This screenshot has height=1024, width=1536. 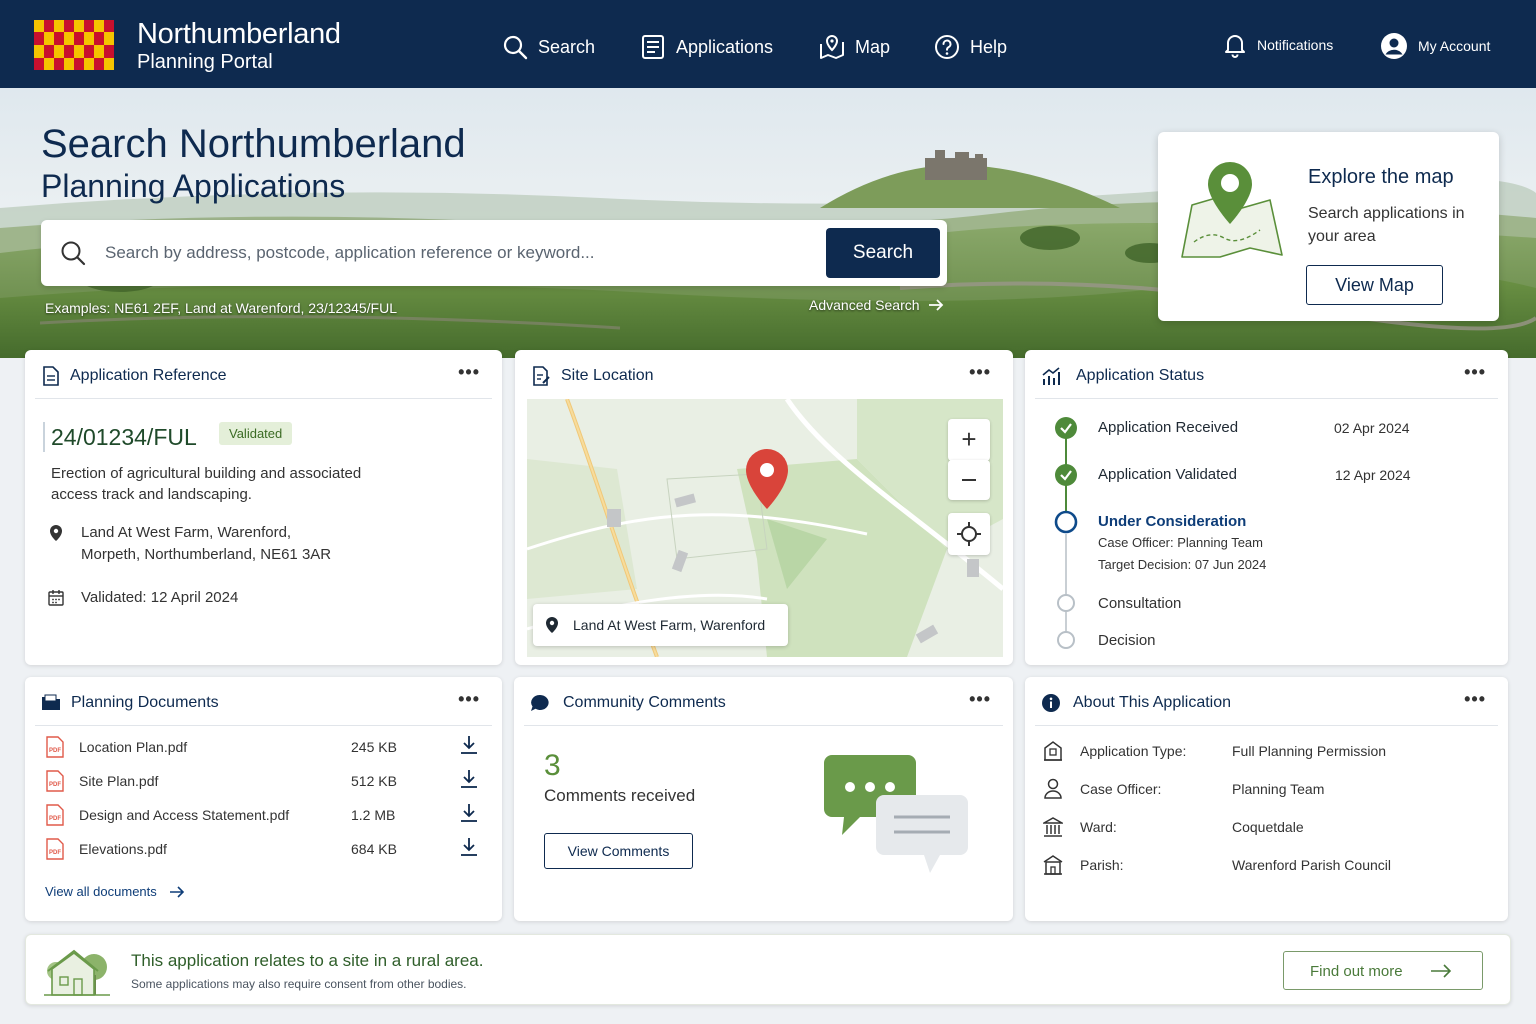 I want to click on hero-title-line-1: Search Northumberland, so click(x=253, y=144).